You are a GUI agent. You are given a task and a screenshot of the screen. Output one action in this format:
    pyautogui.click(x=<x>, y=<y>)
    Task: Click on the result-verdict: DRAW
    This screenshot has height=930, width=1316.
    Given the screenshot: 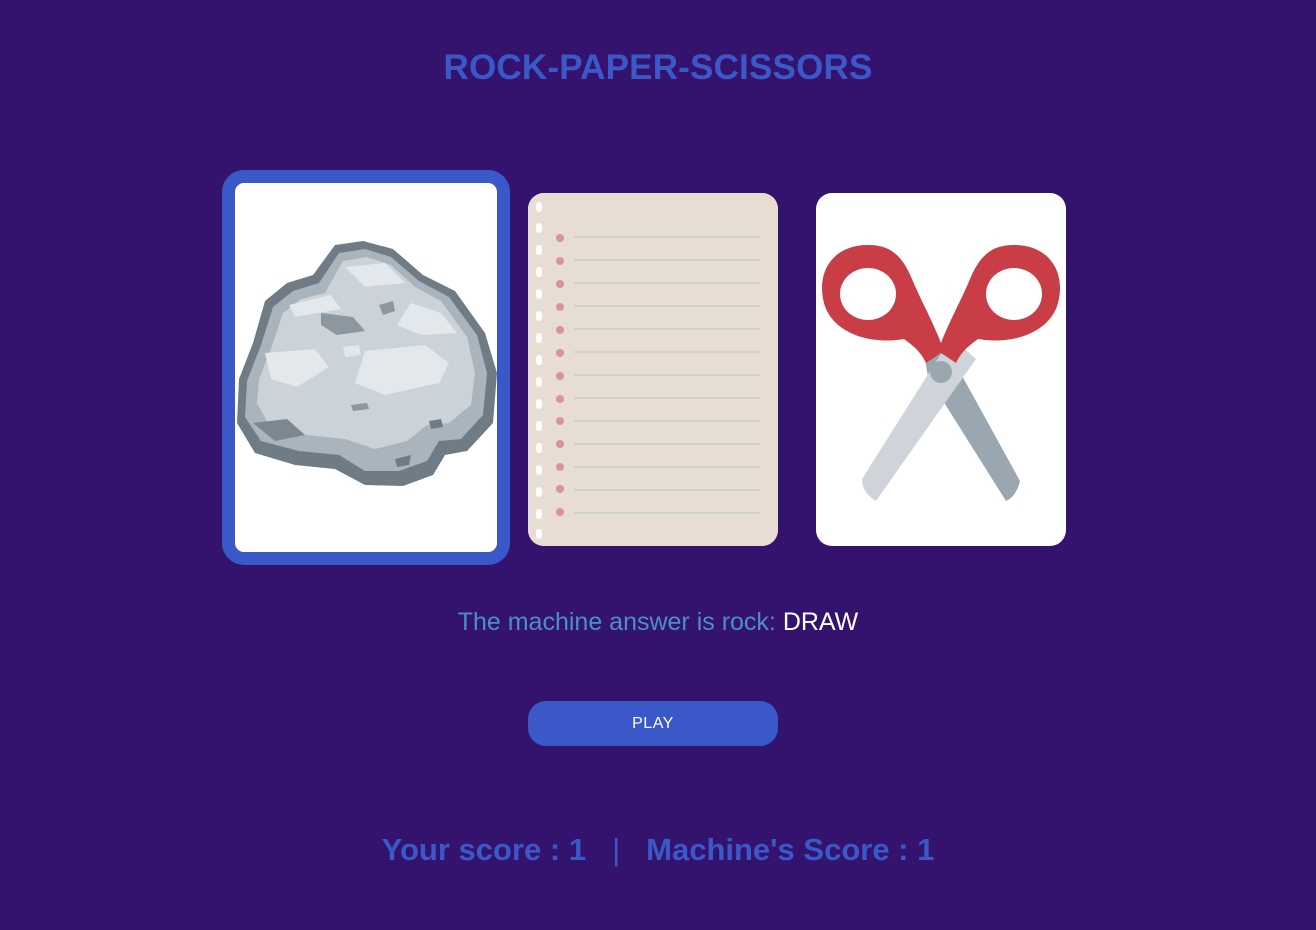 What is the action you would take?
    pyautogui.click(x=820, y=622)
    